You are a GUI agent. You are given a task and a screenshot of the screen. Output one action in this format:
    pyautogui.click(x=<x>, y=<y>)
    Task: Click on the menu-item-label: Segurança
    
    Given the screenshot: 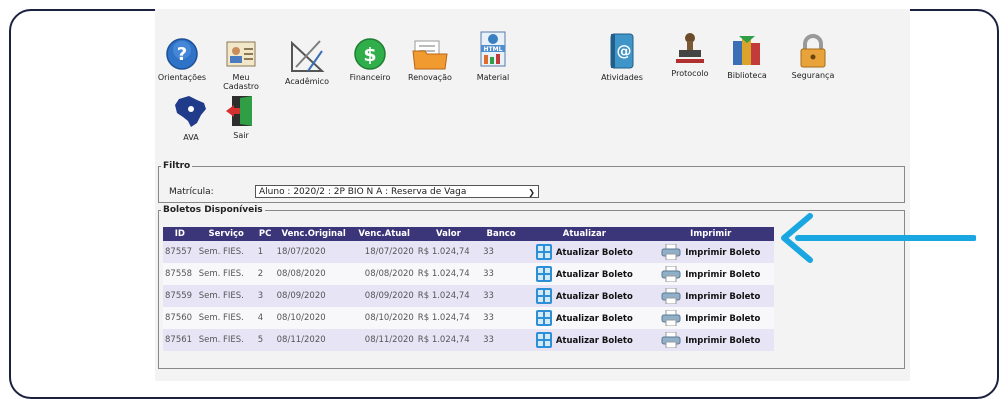 What is the action you would take?
    pyautogui.click(x=813, y=75)
    